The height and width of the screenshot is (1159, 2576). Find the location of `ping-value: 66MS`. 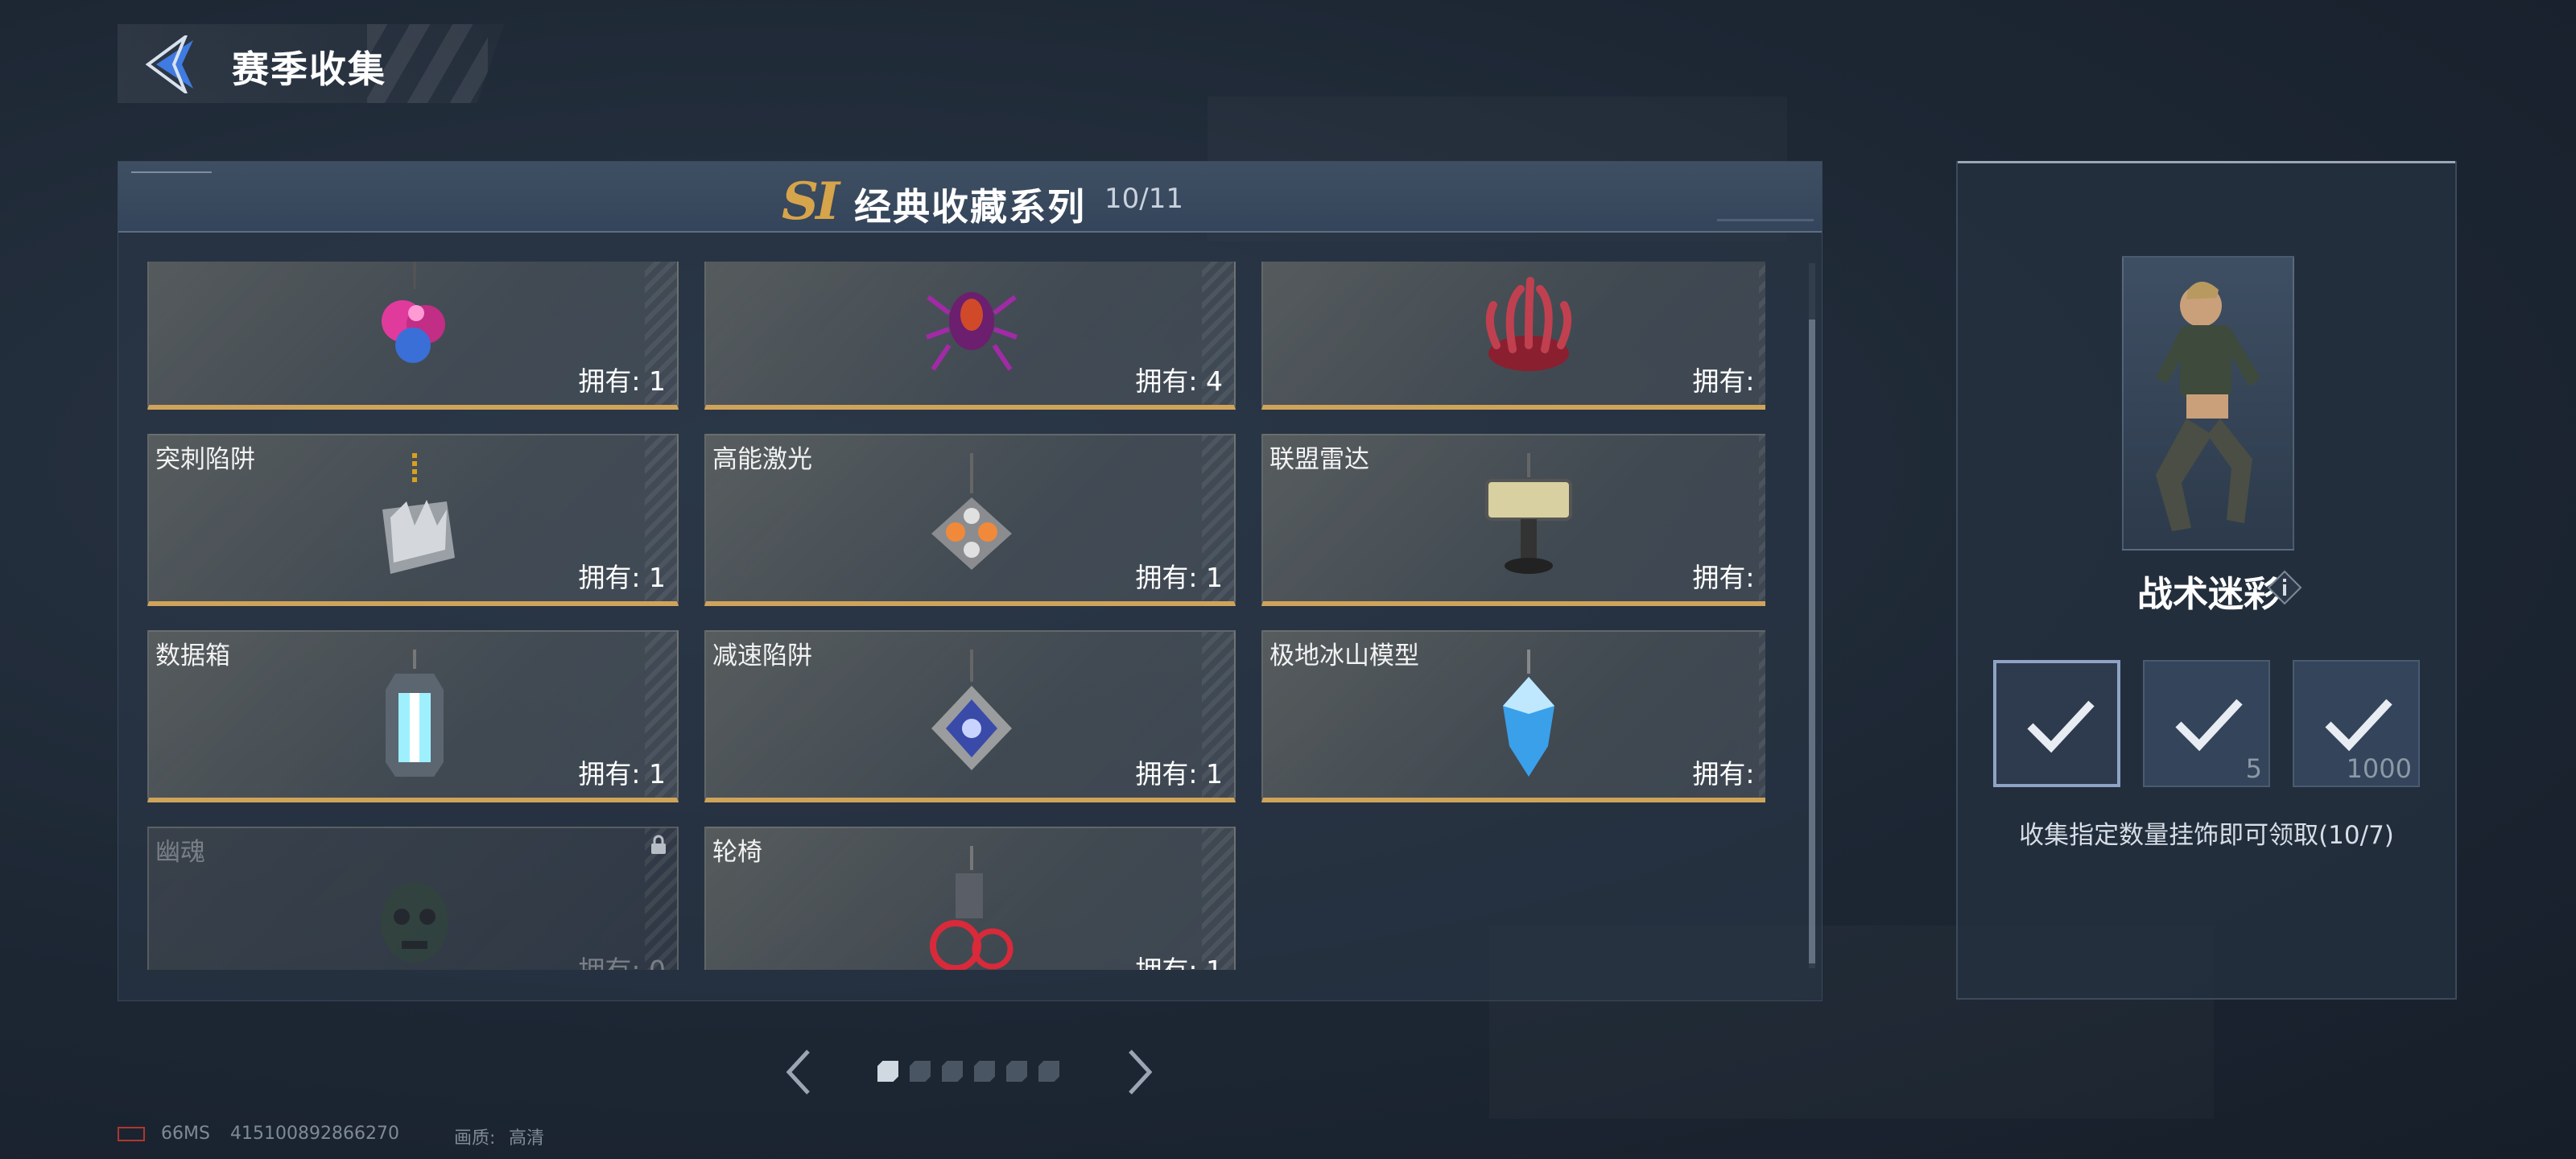

ping-value: 66MS is located at coordinates (185, 1134).